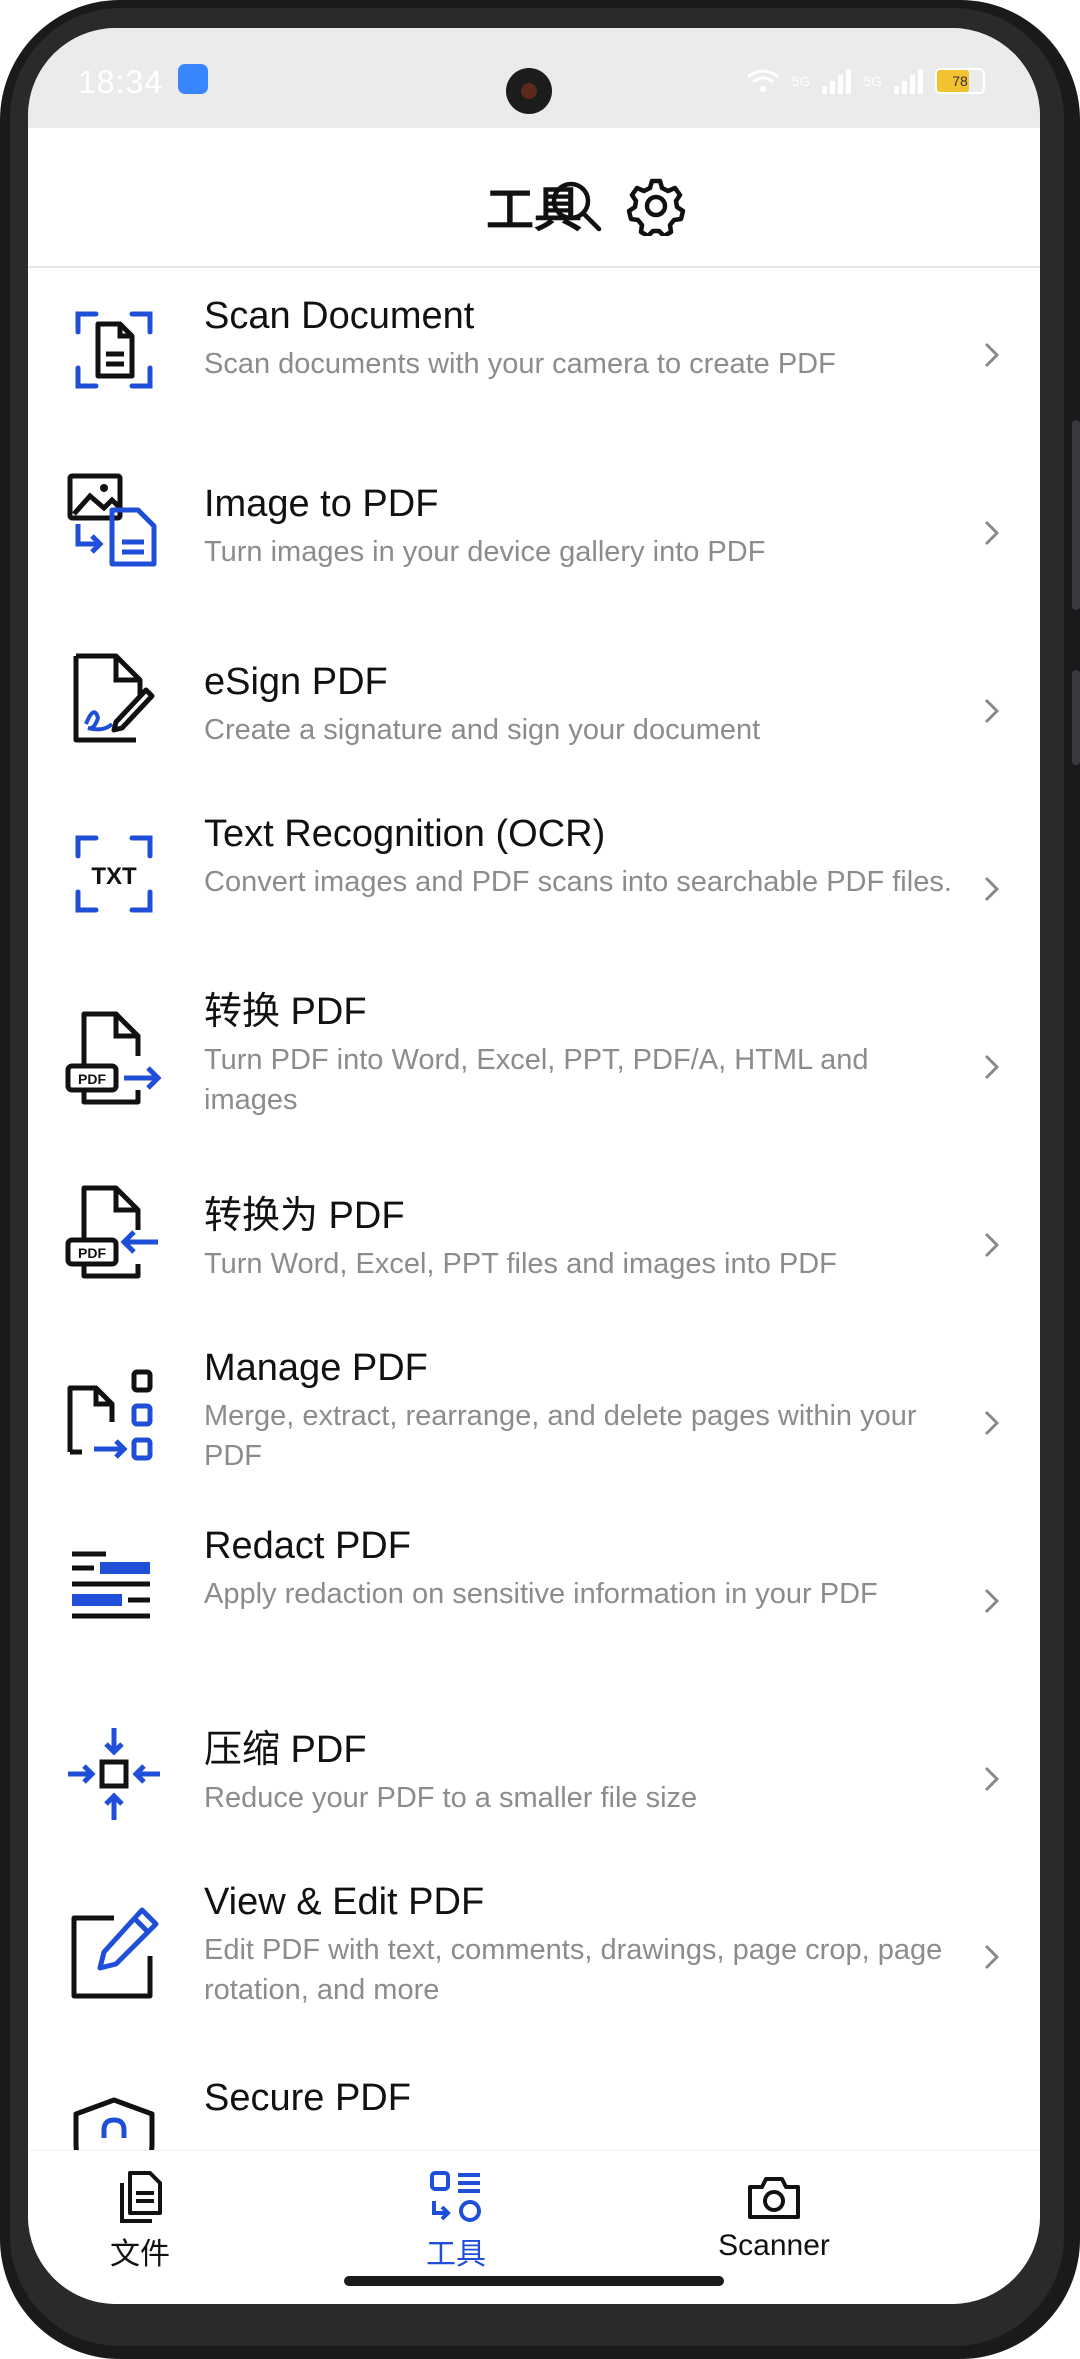 This screenshot has height=2359, width=1080. I want to click on network-type-2: 5G, so click(872, 81).